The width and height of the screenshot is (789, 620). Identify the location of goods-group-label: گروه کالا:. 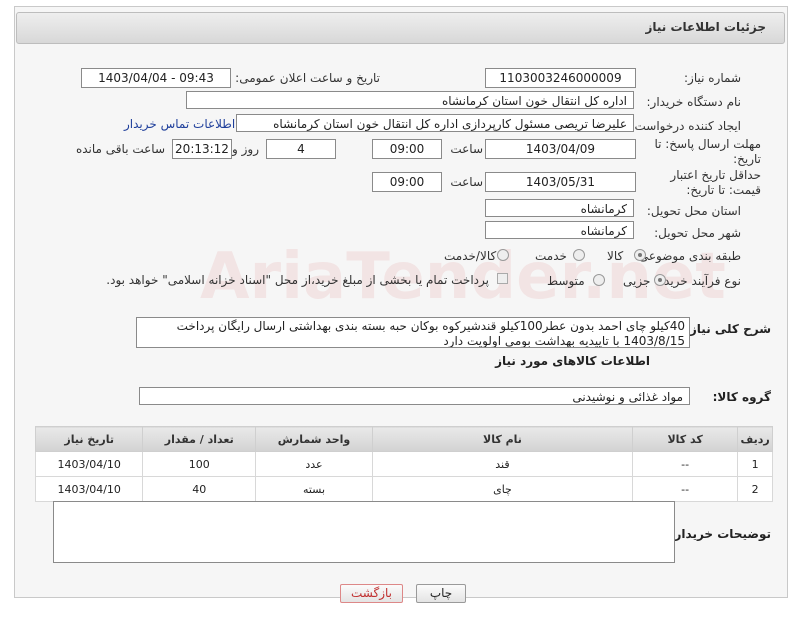
(741, 397).